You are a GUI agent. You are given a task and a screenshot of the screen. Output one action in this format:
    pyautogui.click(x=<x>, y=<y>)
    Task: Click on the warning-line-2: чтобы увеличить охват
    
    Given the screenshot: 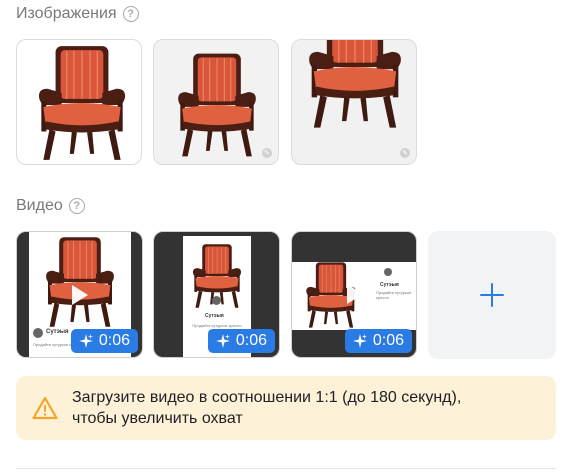 What is the action you would take?
    pyautogui.click(x=157, y=418)
    